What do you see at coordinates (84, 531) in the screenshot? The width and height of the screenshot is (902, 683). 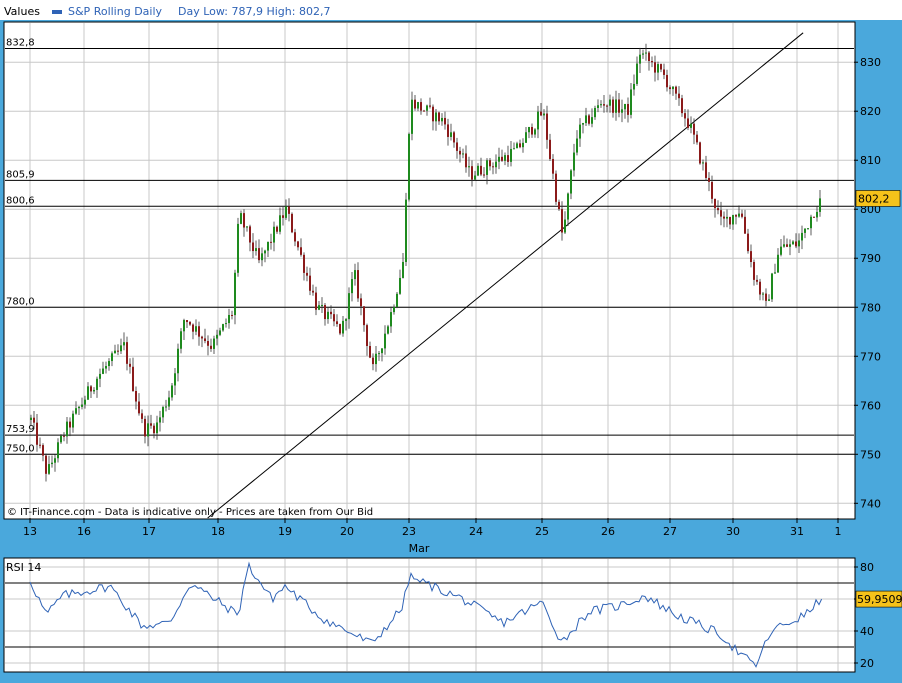 I see `x-tick-label: 16` at bounding box center [84, 531].